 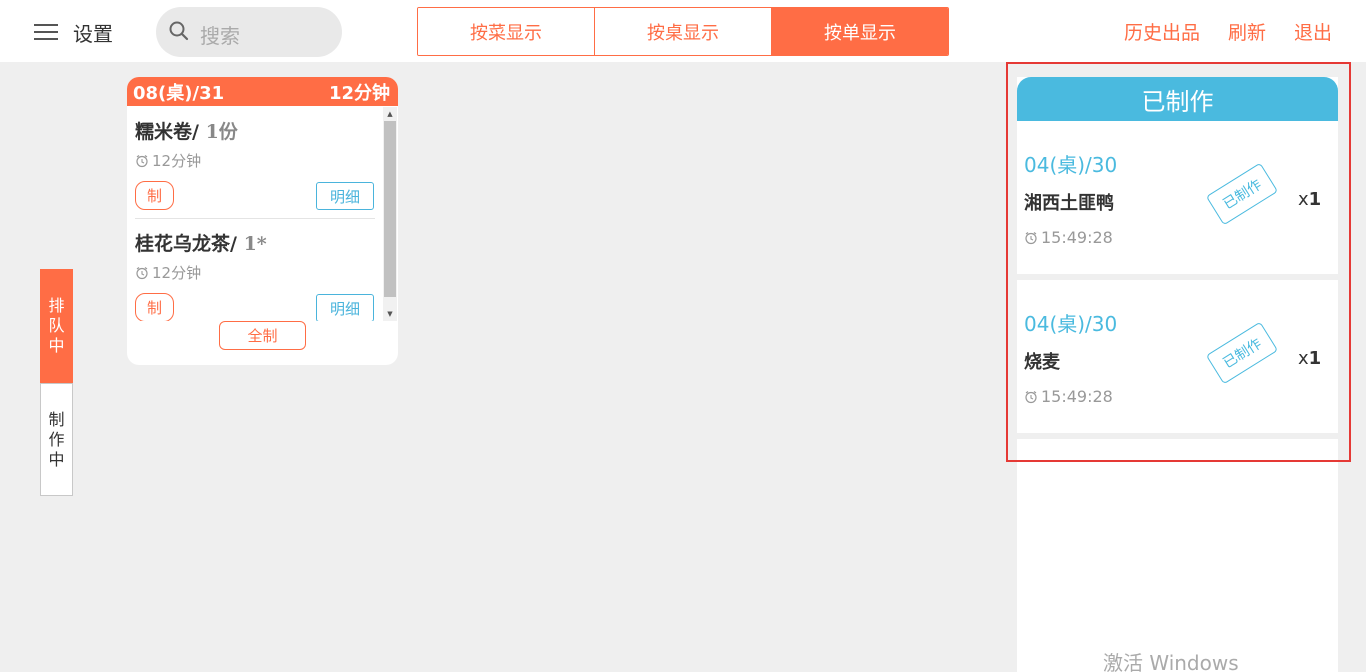 What do you see at coordinates (262, 335) in the screenshot?
I see `make-all-button: 全制` at bounding box center [262, 335].